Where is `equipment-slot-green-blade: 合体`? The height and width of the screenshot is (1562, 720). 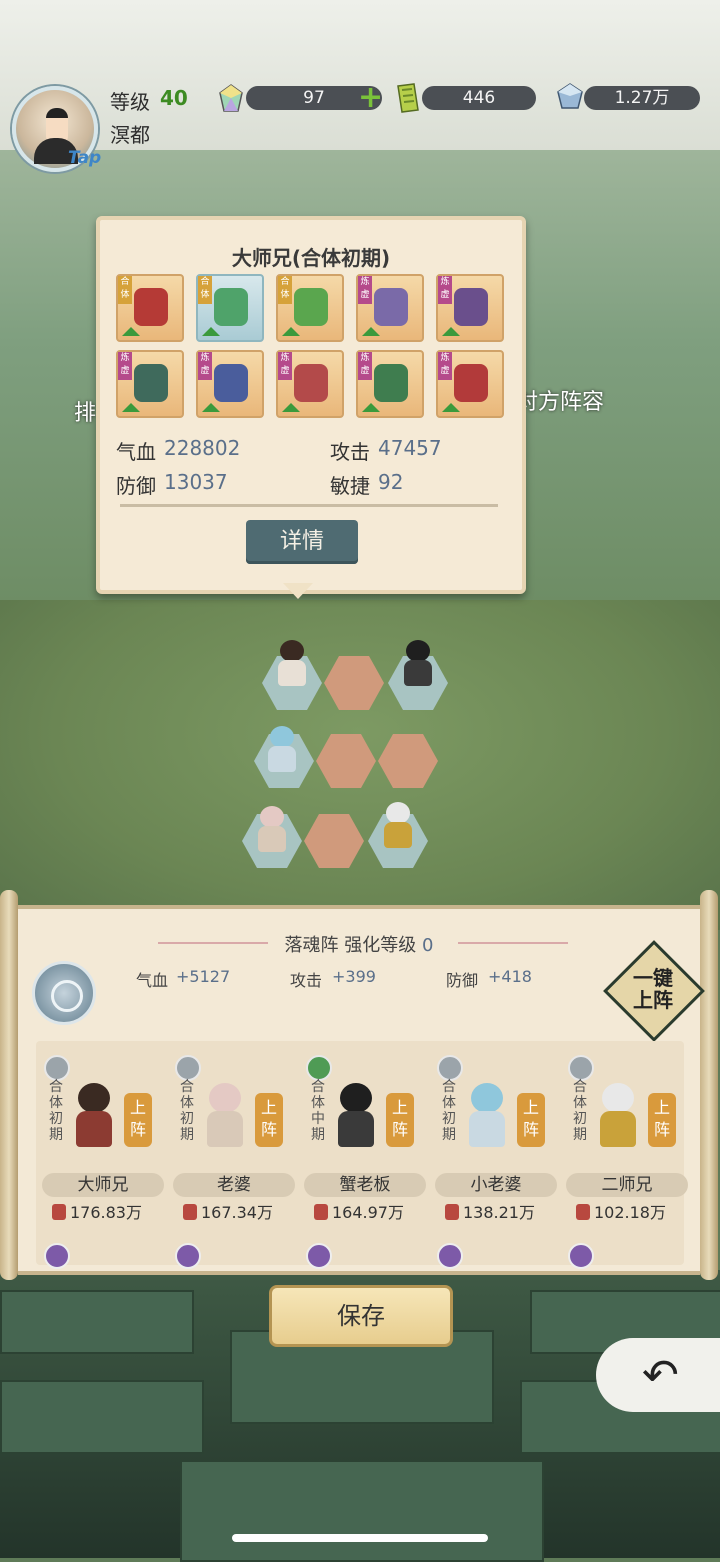
equipment-slot-green-blade: 合体 is located at coordinates (310, 308).